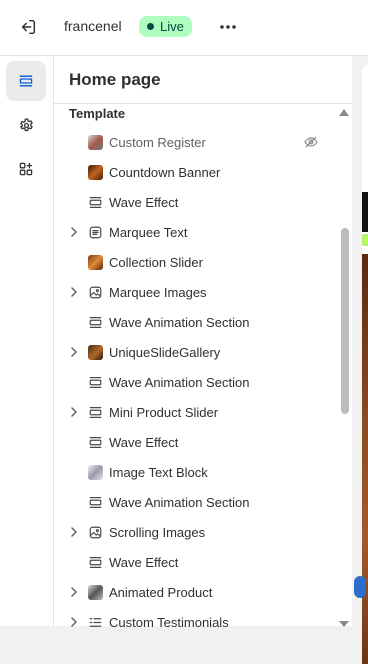 The image size is (368, 664). I want to click on section-item-collection-slider: Collection Slider, so click(196, 262).